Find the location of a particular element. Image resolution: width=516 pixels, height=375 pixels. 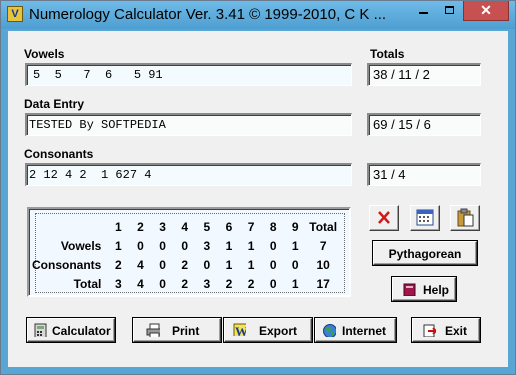

book-icon is located at coordinates (409, 289).